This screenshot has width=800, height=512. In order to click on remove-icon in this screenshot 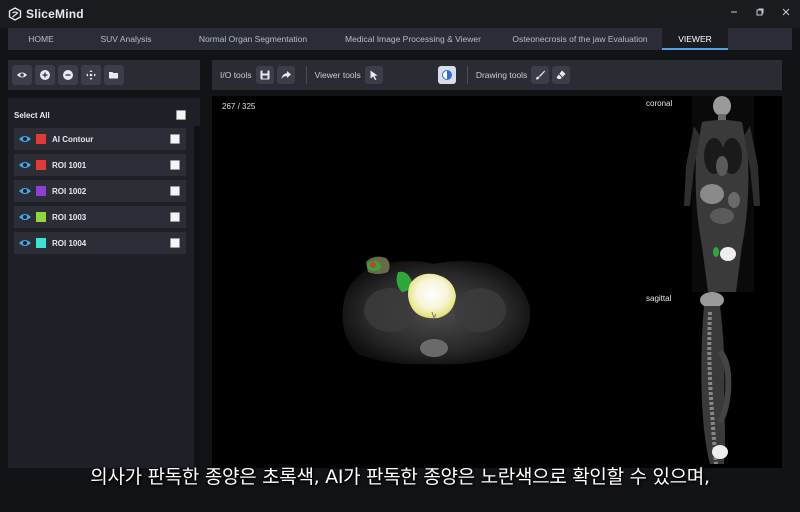, I will do `click(68, 75)`.